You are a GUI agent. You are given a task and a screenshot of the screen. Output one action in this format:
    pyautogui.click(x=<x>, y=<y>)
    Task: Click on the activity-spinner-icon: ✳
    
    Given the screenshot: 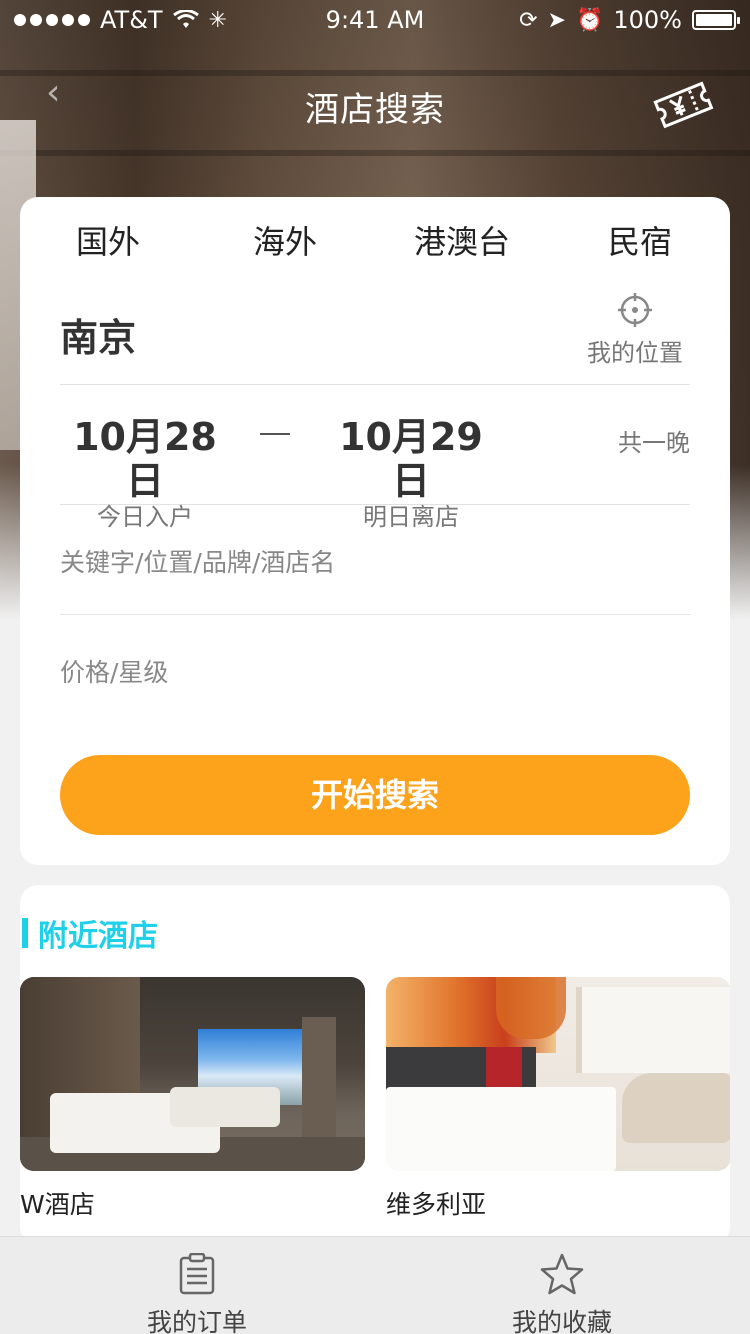 What is the action you would take?
    pyautogui.click(x=218, y=20)
    